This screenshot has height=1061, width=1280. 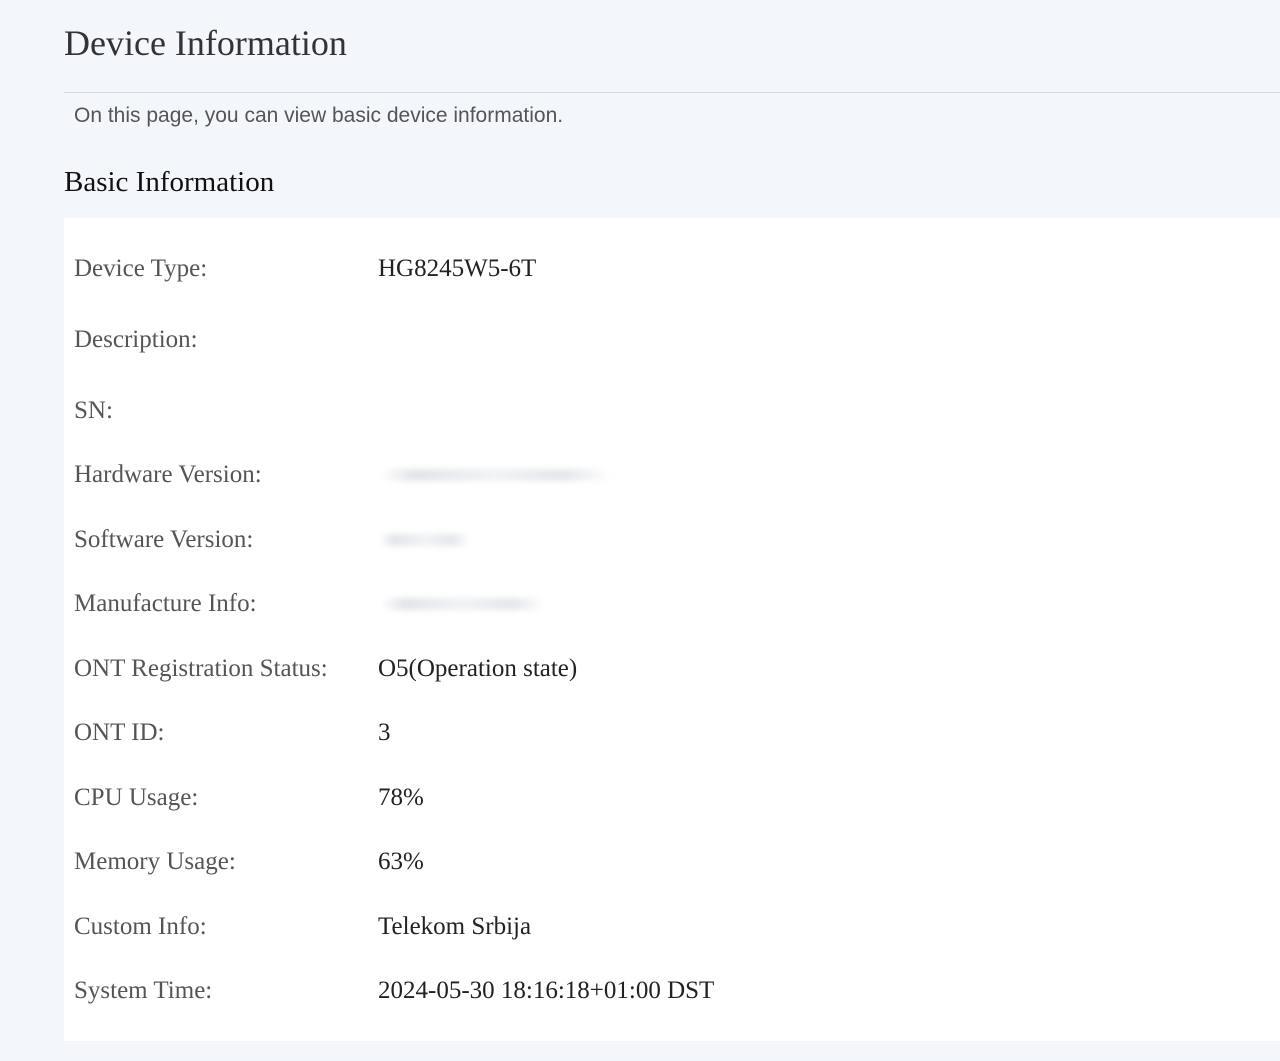 I want to click on row-description: Description:, so click(x=672, y=340).